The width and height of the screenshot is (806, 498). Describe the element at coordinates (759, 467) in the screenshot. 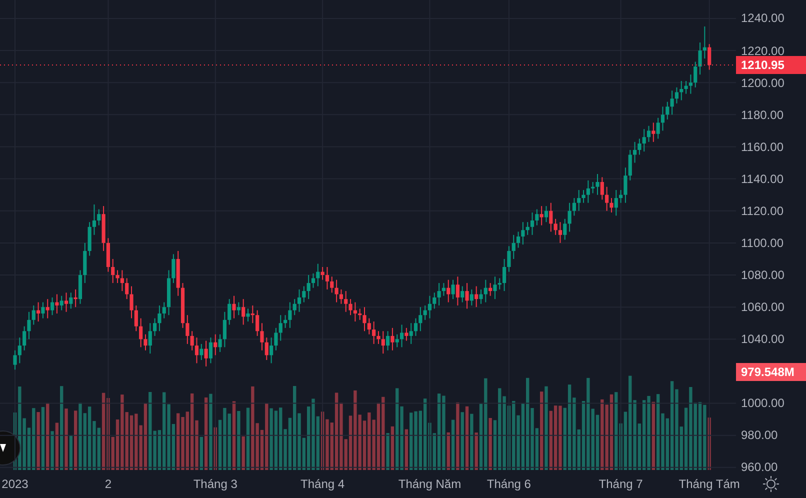

I see `price-axis-label: 960.00` at that location.